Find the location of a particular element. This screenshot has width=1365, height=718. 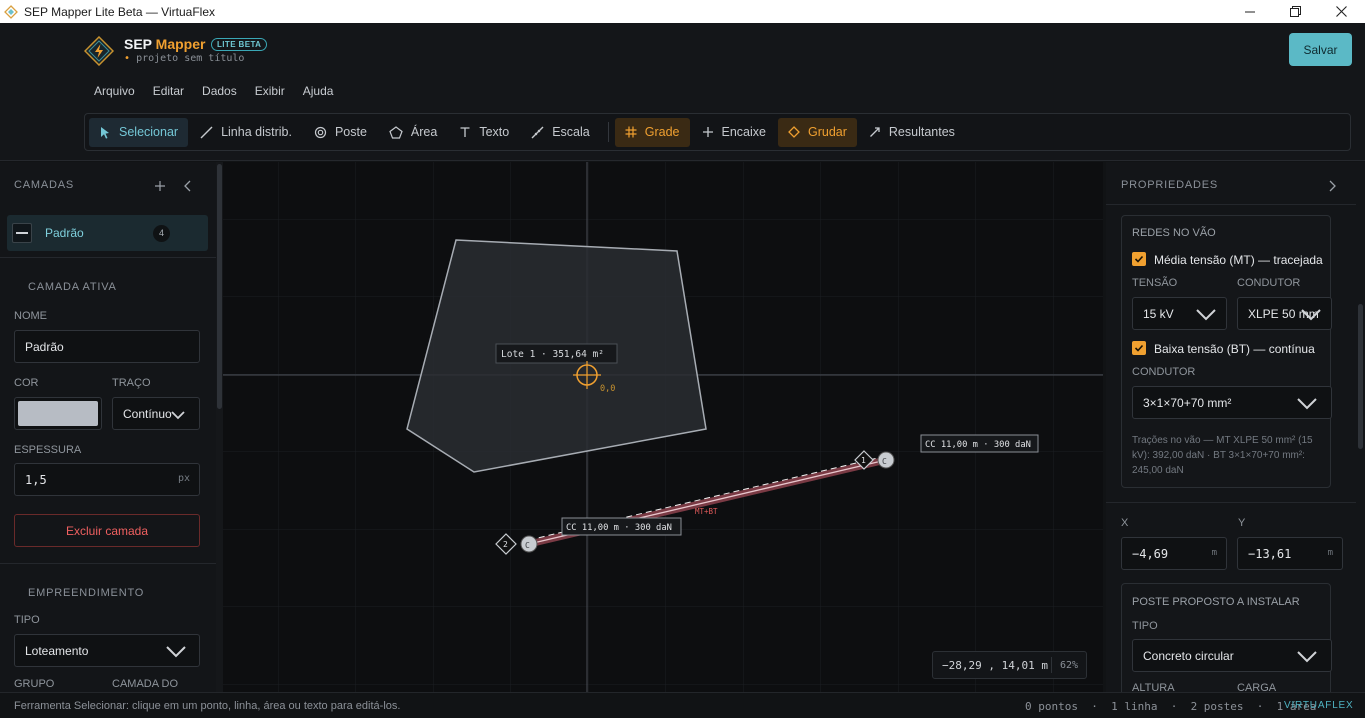

close-button is located at coordinates (1341, 11).